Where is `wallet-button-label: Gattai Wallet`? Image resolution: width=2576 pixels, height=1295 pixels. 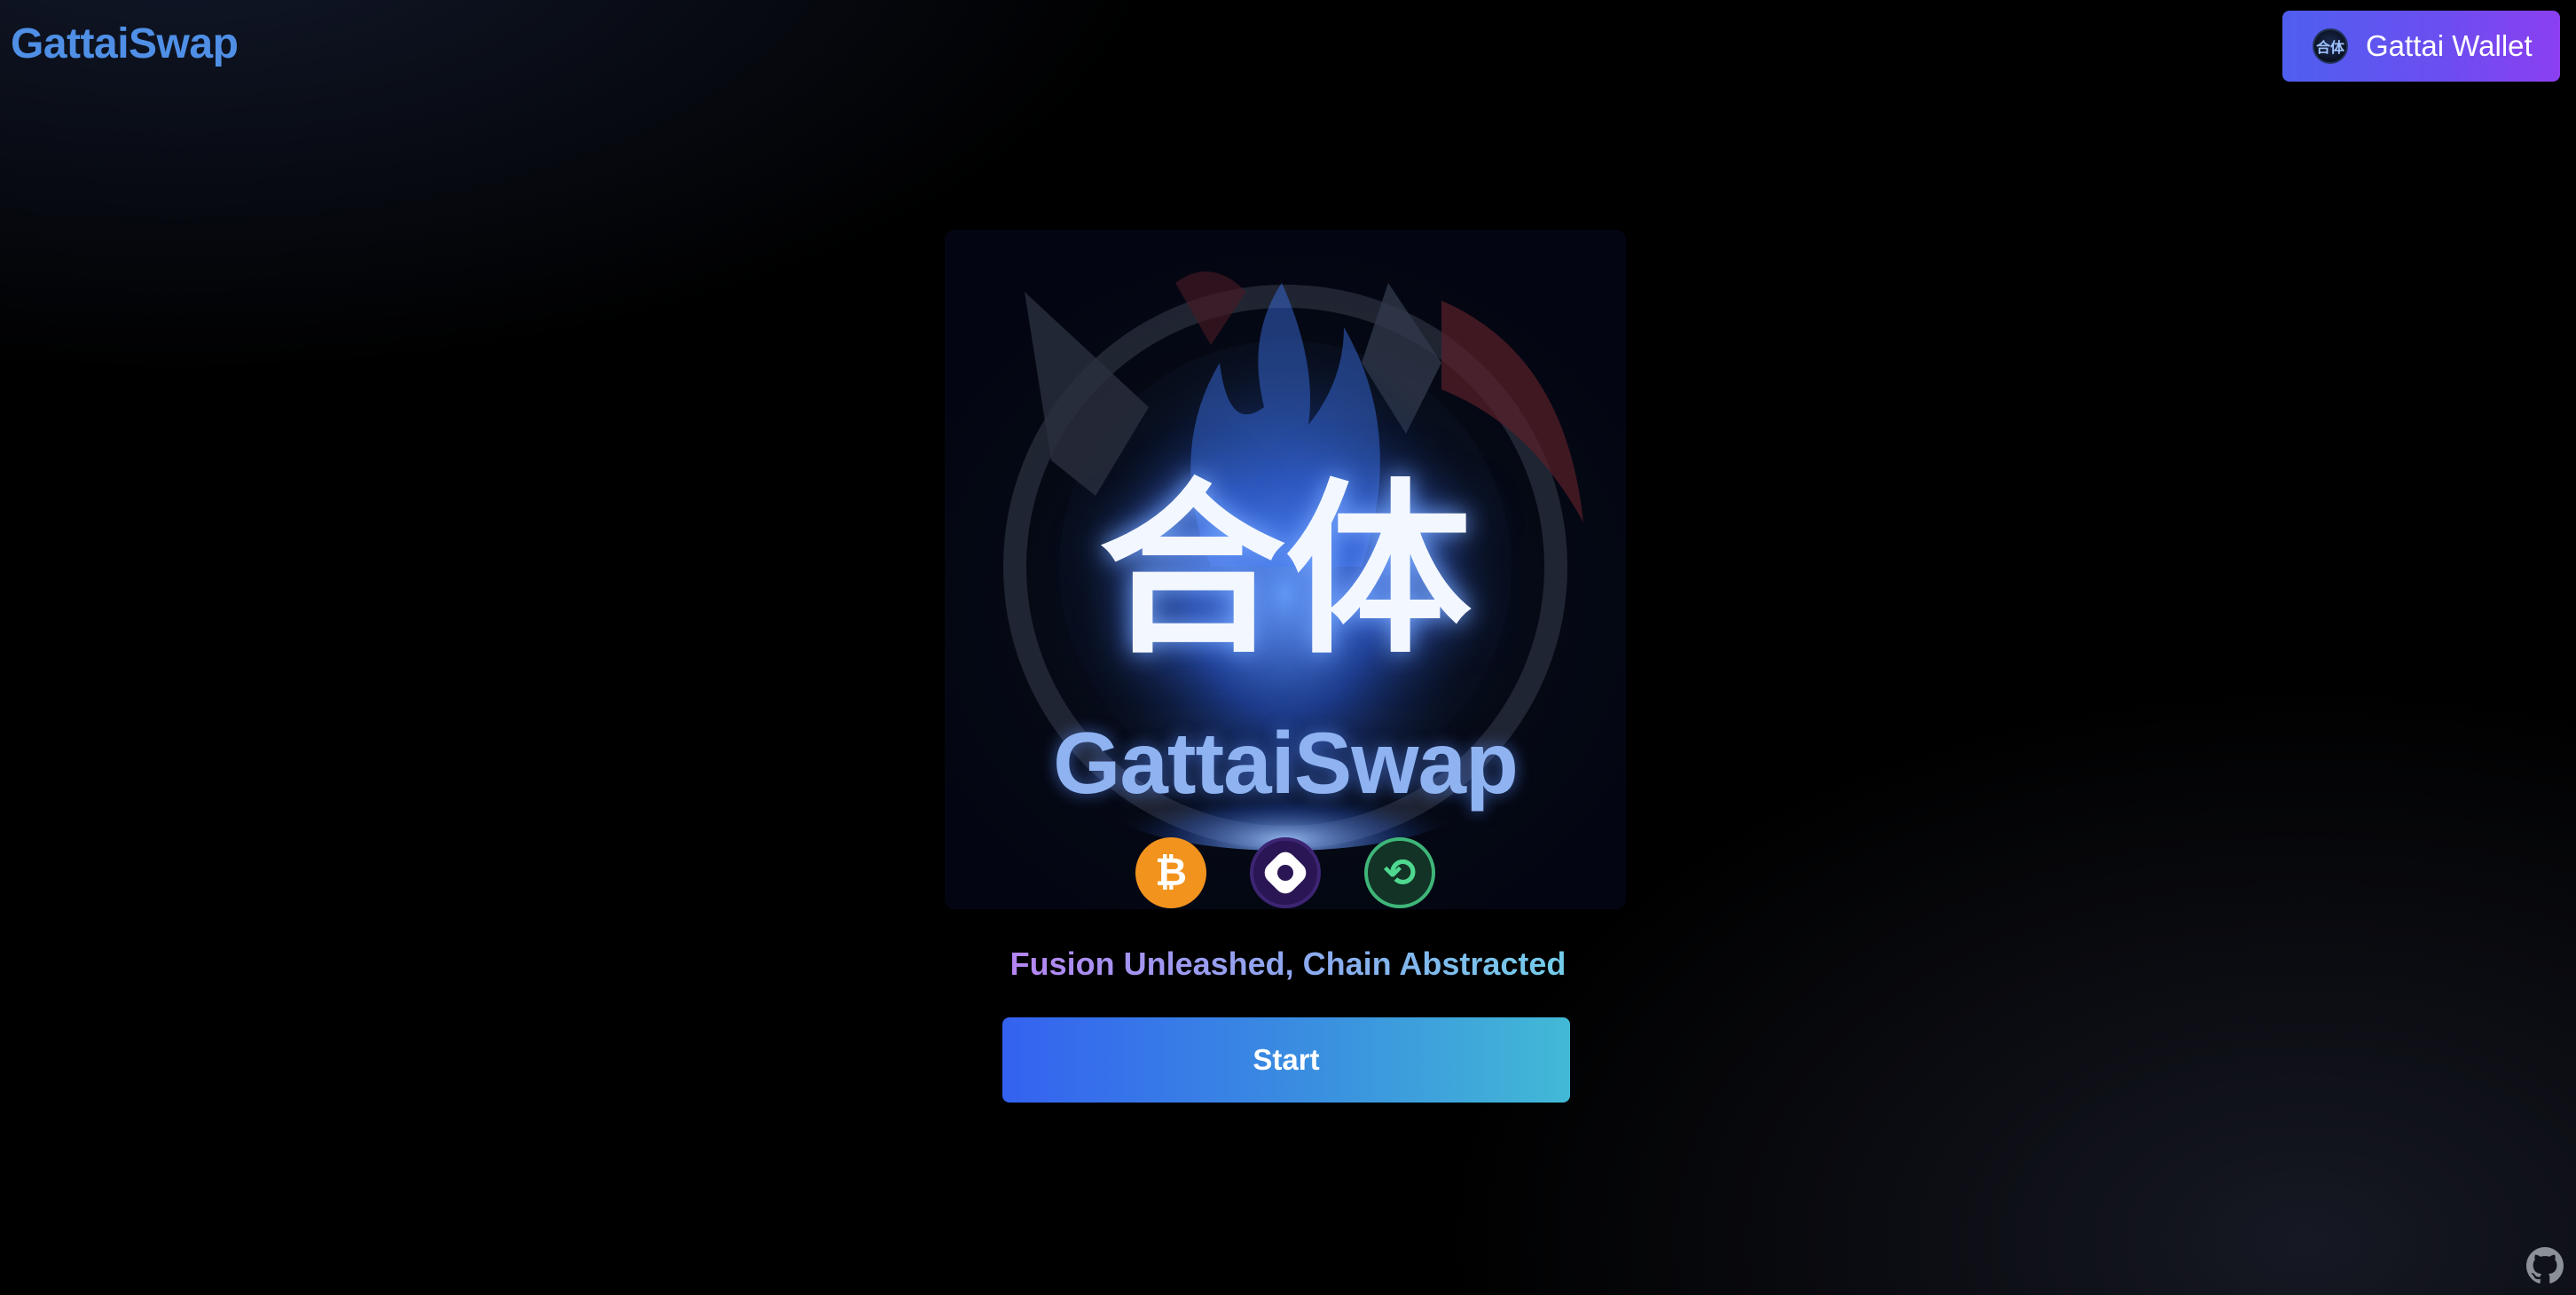
wallet-button-label: Gattai Wallet is located at coordinates (2449, 45).